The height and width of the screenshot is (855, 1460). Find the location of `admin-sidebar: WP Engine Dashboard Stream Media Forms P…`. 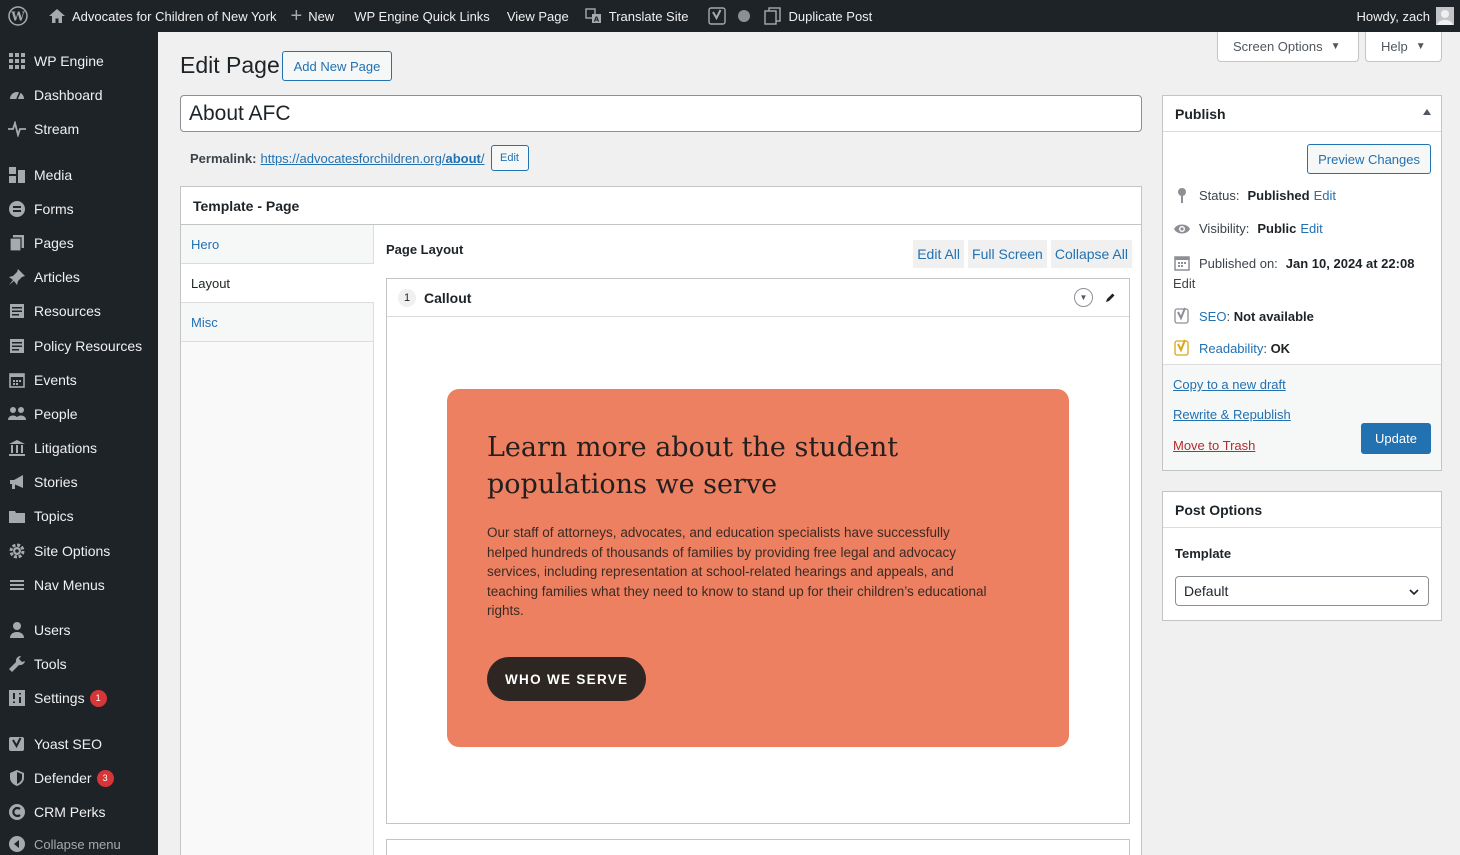

admin-sidebar: WP Engine Dashboard Stream Media Forms P… is located at coordinates (79, 443).